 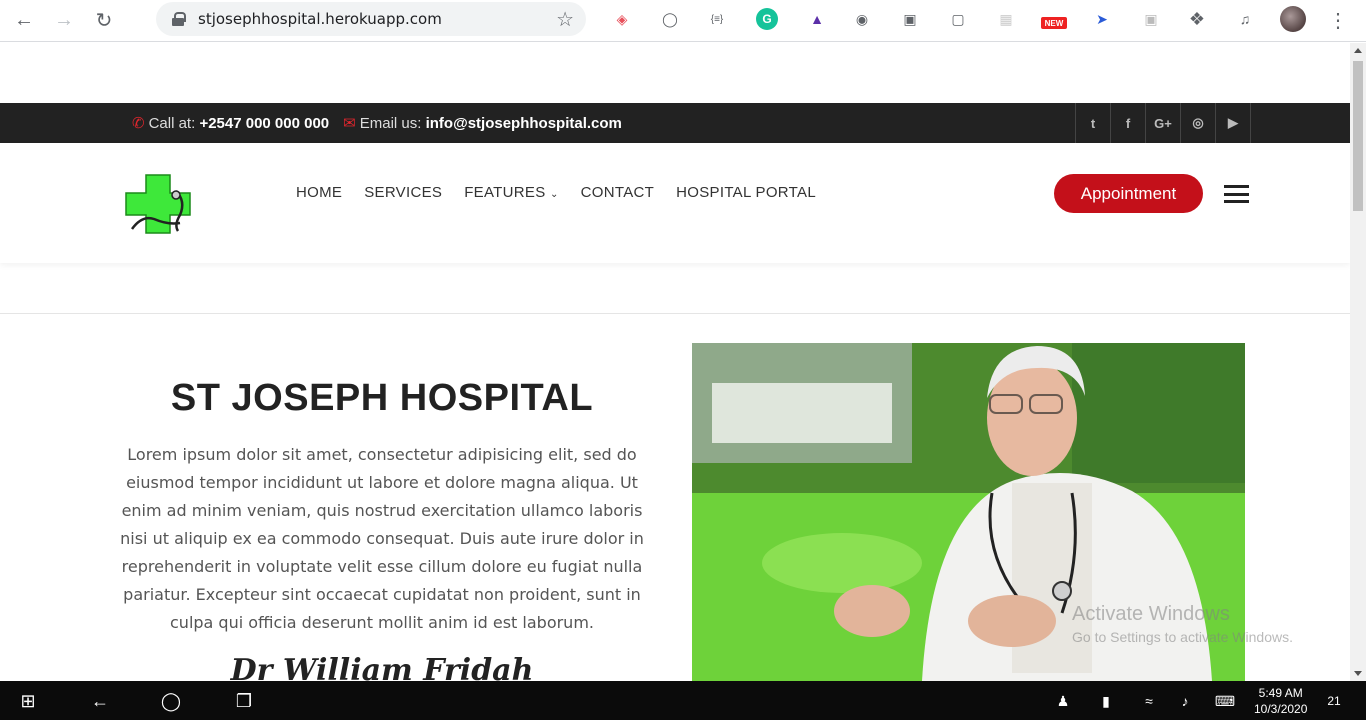 What do you see at coordinates (1106, 701) in the screenshot?
I see `battery-icon: ▮` at bounding box center [1106, 701].